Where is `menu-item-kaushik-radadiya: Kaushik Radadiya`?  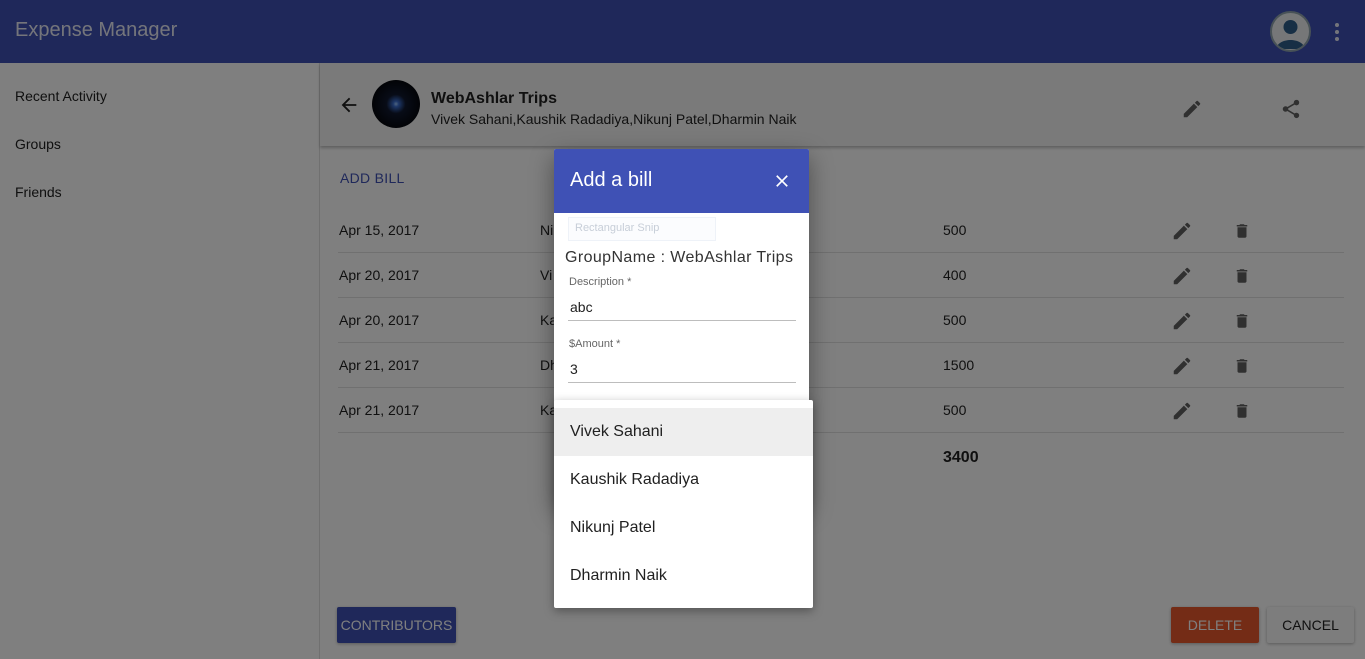 menu-item-kaushik-radadiya: Kaushik Radadiya is located at coordinates (683, 480).